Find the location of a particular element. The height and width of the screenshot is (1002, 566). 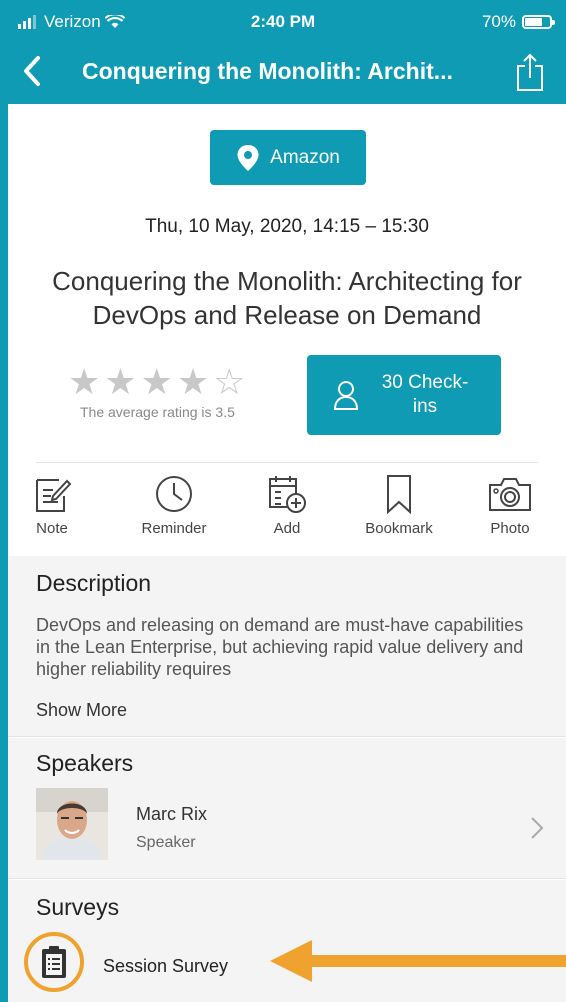

add-calendar-button: Add is located at coordinates (287, 505).